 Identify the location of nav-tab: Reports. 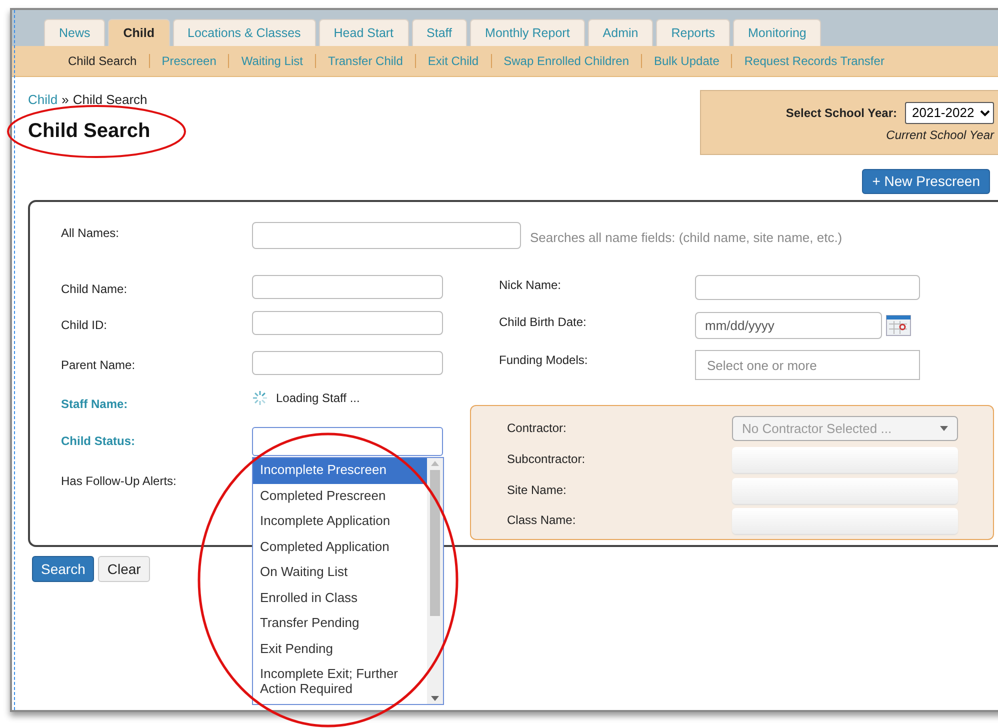
(693, 32).